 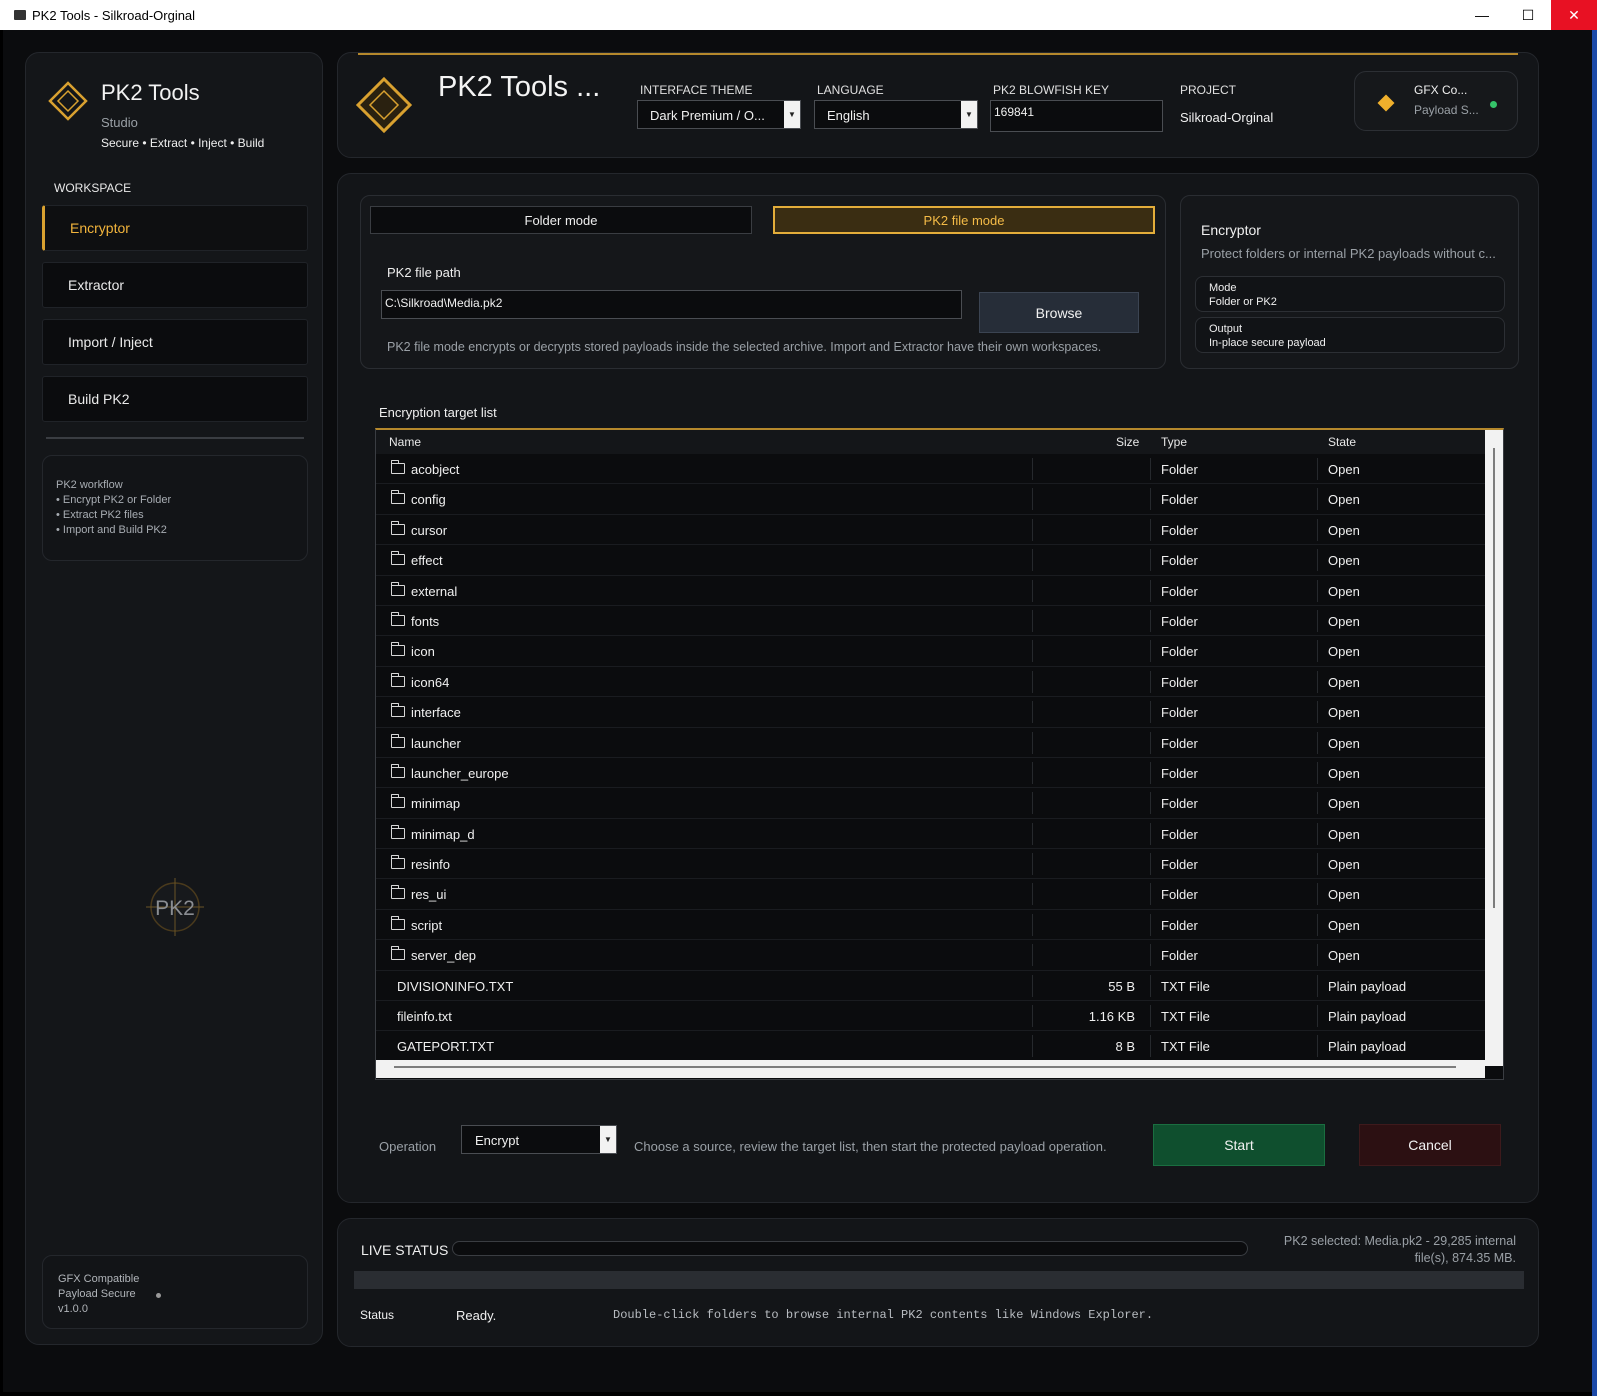 What do you see at coordinates (1493, 104) in the screenshot?
I see `online-indicator` at bounding box center [1493, 104].